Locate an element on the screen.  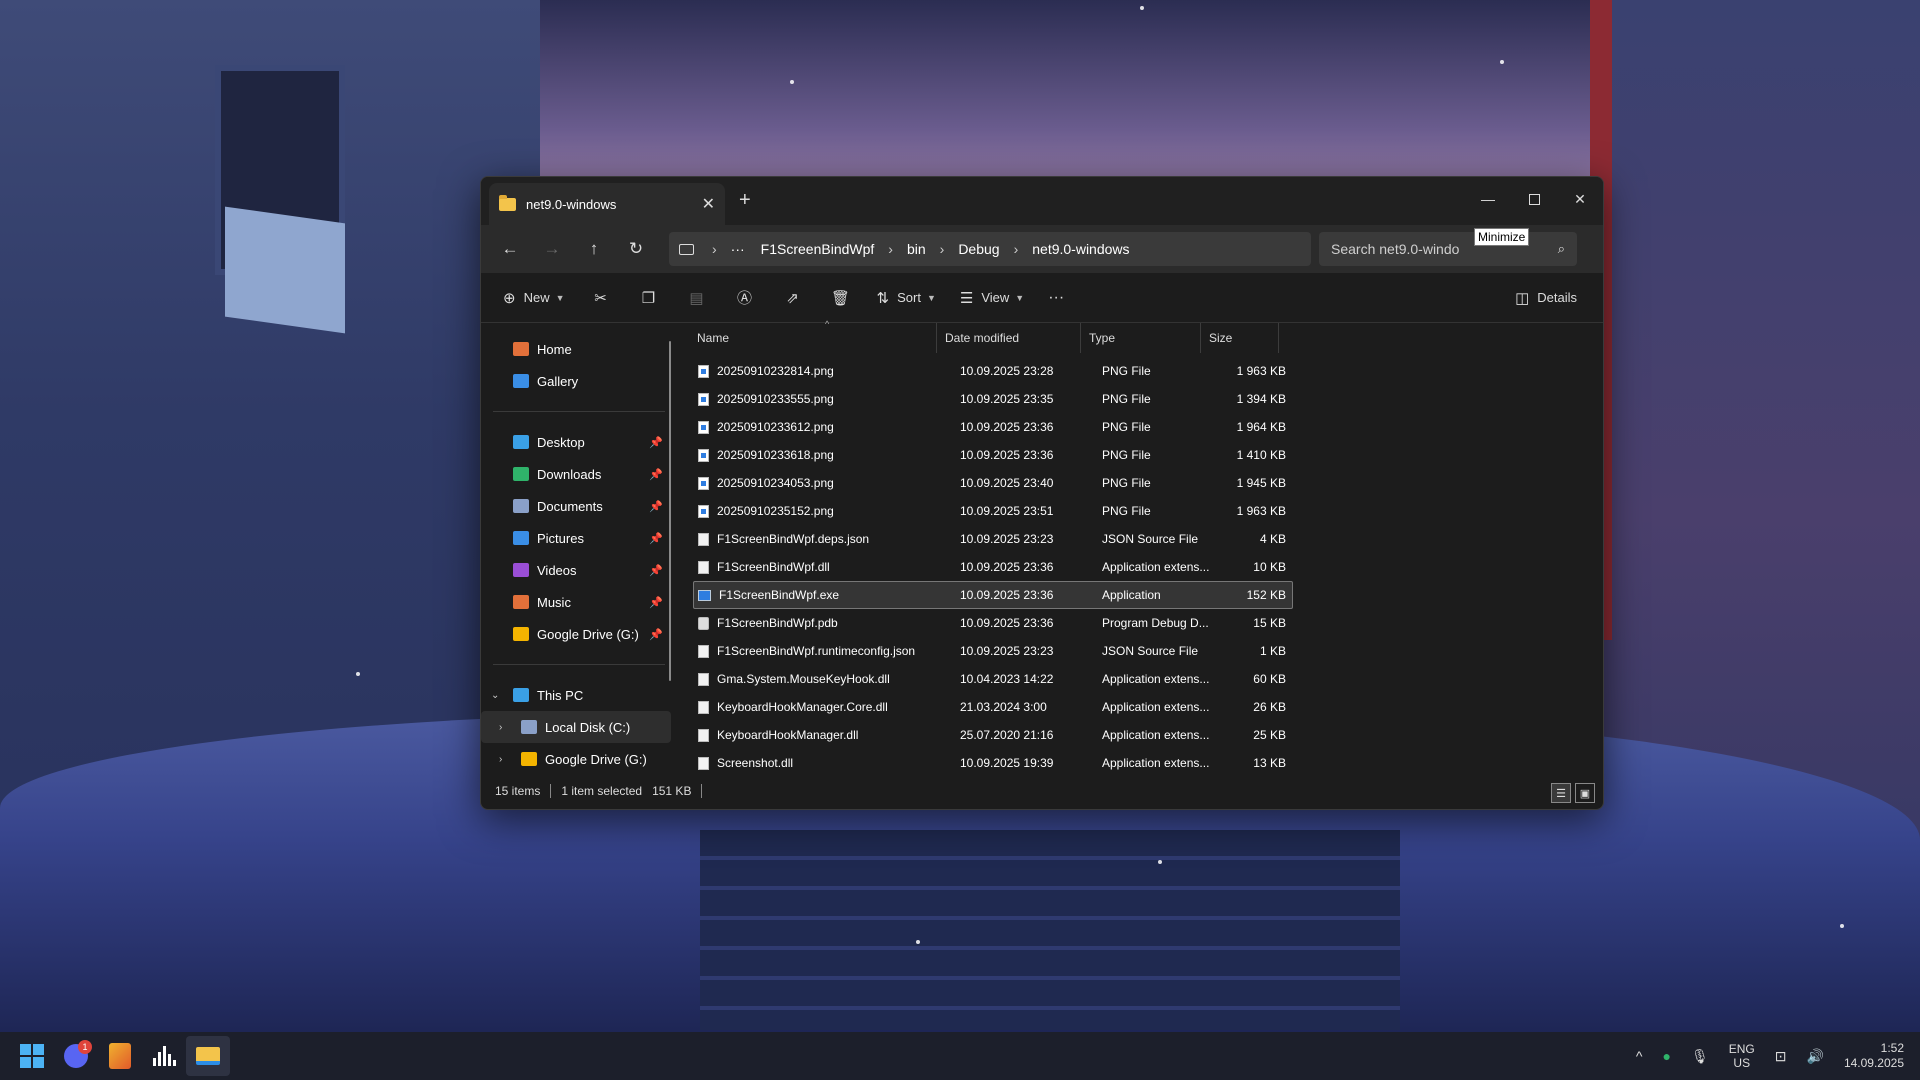
sidebar-divider is located at coordinates (579, 664).